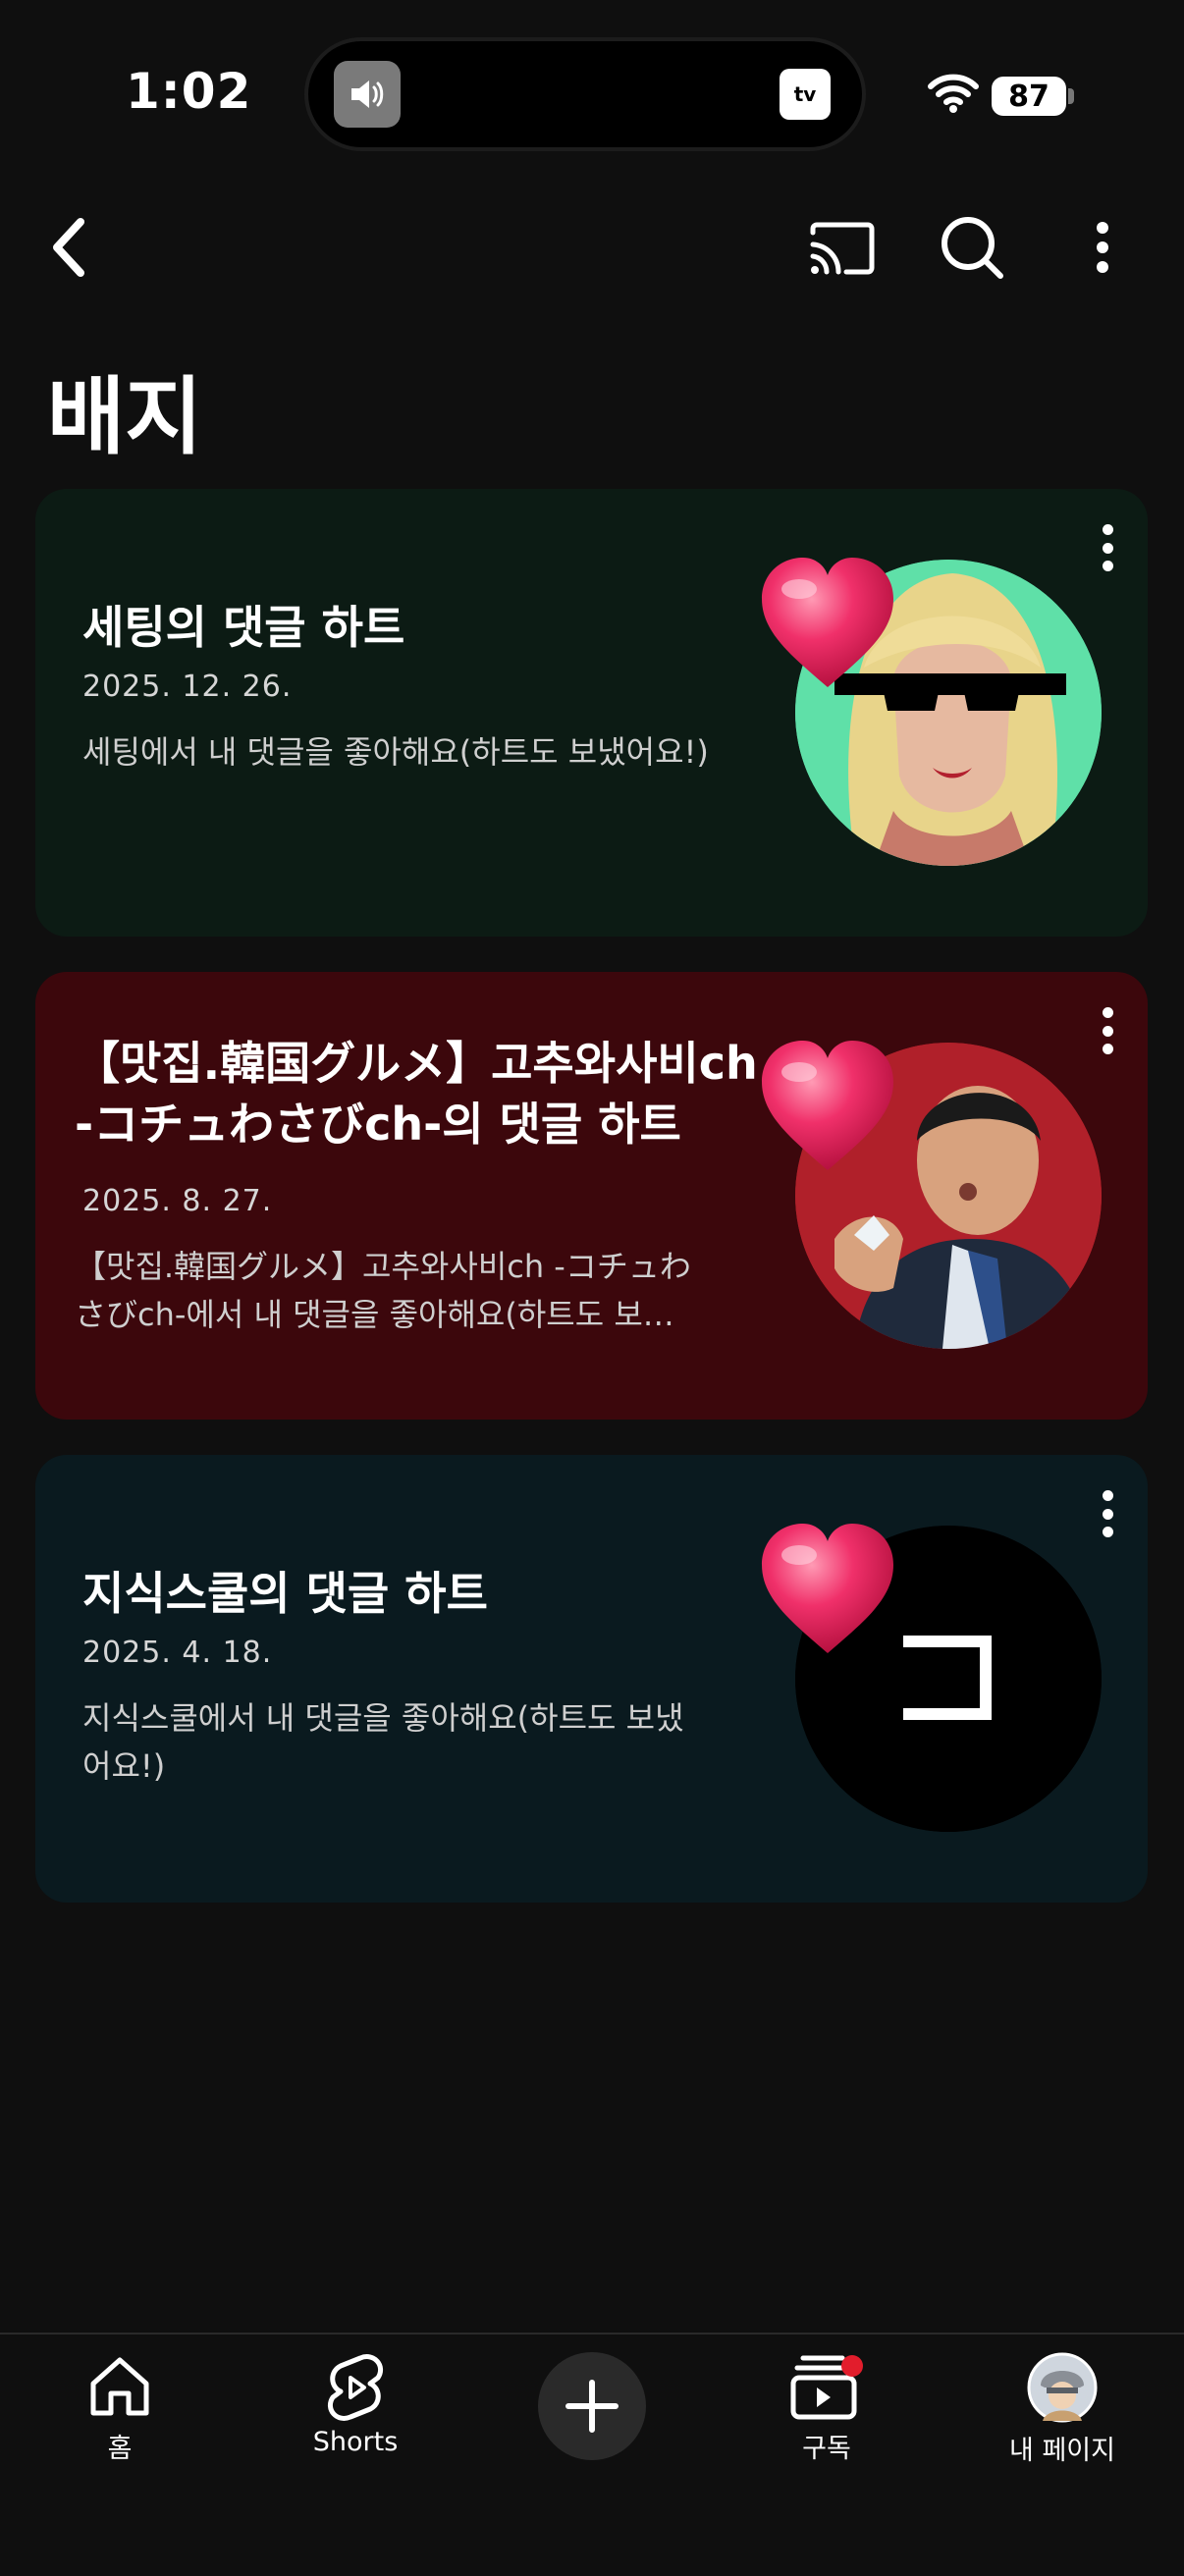 This screenshot has width=1184, height=2576. I want to click on more-options-button, so click(1102, 247).